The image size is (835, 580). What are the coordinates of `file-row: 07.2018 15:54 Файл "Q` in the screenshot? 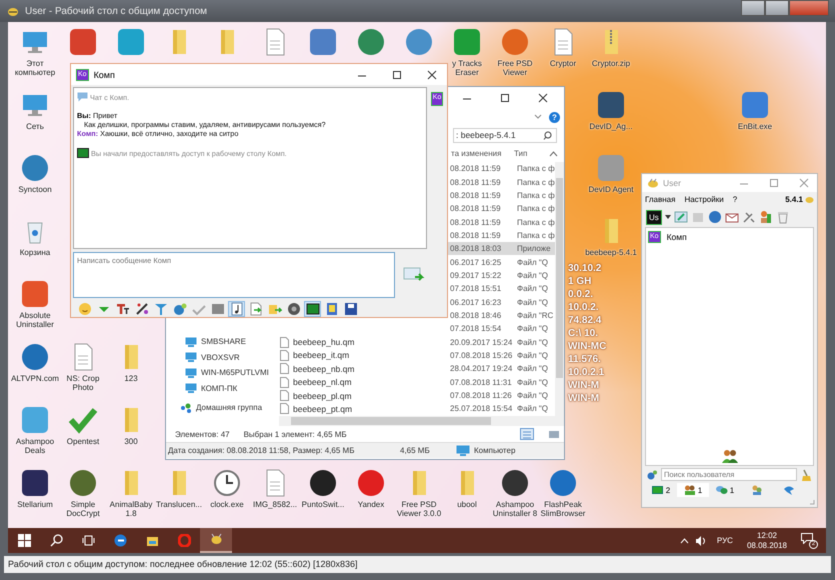 It's located at (417, 329).